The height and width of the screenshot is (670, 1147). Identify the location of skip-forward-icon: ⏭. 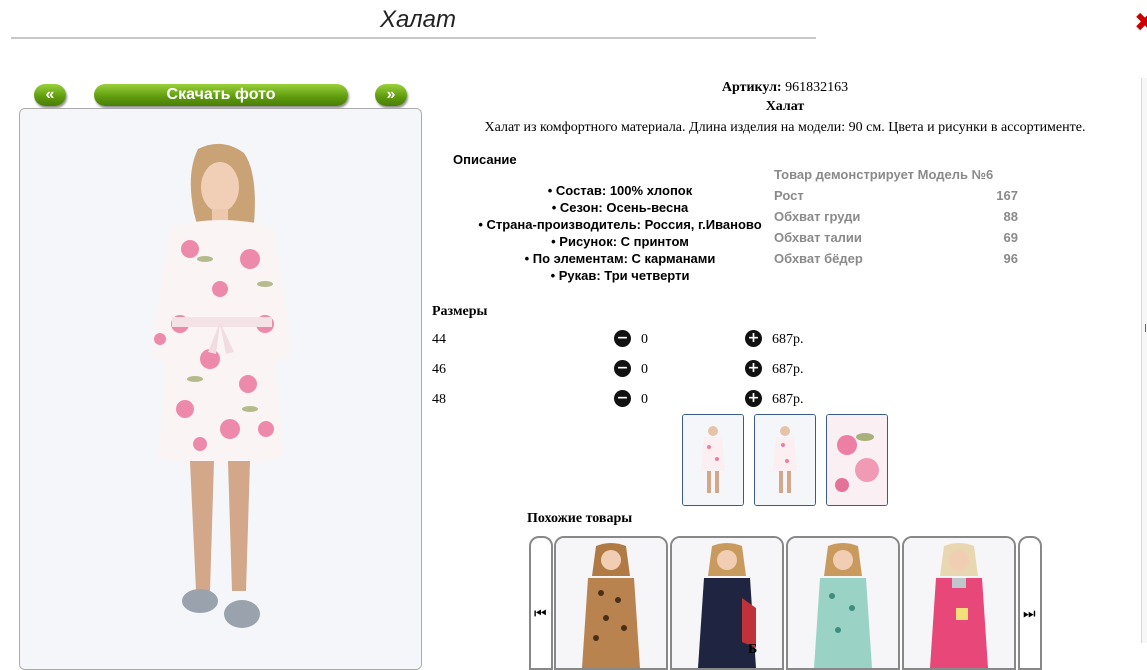
(1030, 603).